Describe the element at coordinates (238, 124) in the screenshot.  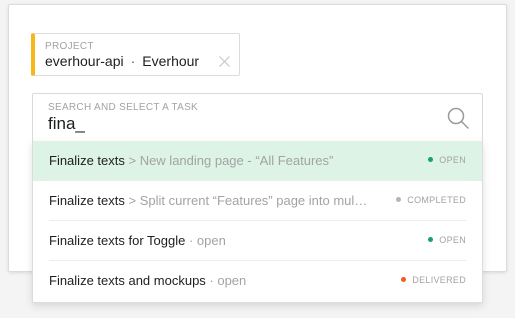
I see `task-search-input` at that location.